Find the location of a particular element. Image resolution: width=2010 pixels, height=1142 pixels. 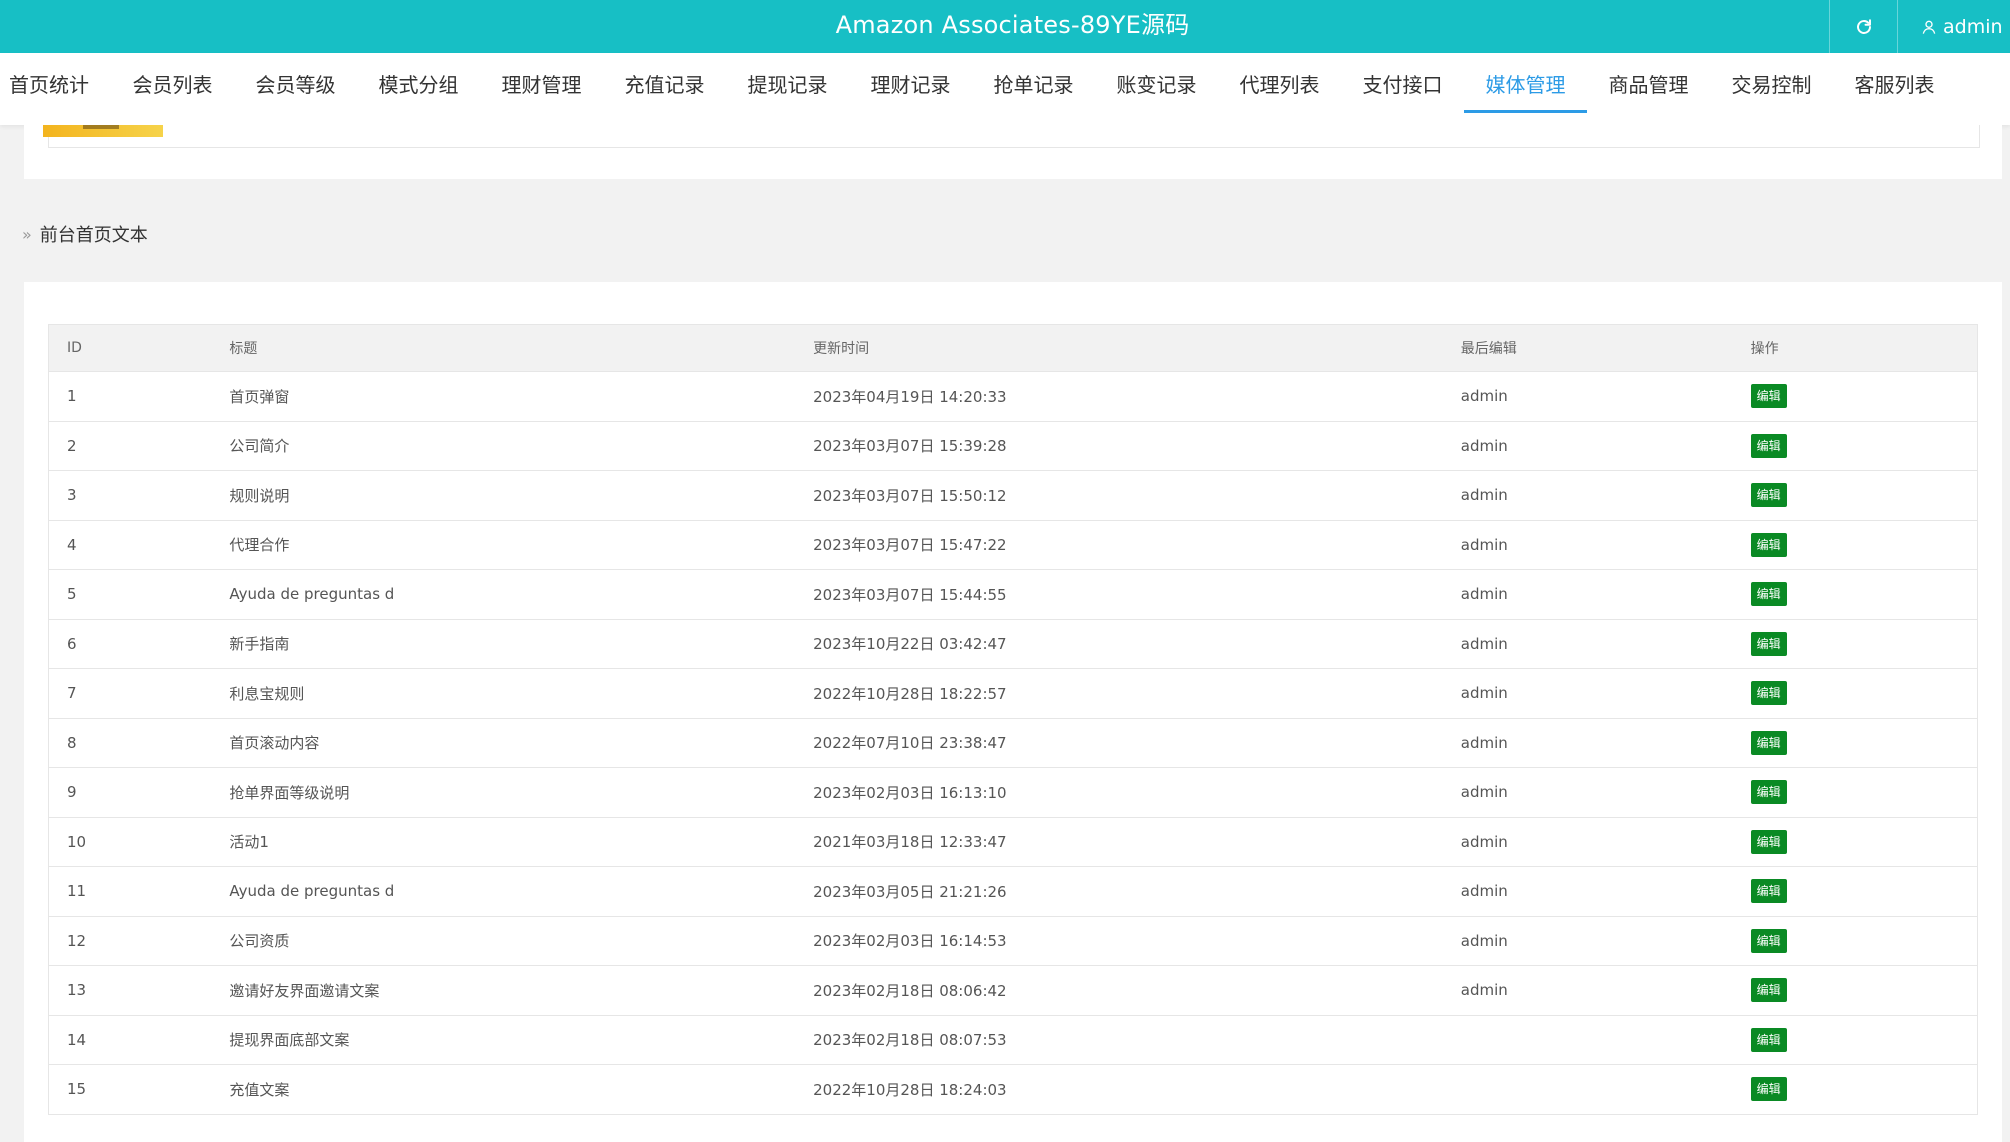

user-icon is located at coordinates (1929, 27).